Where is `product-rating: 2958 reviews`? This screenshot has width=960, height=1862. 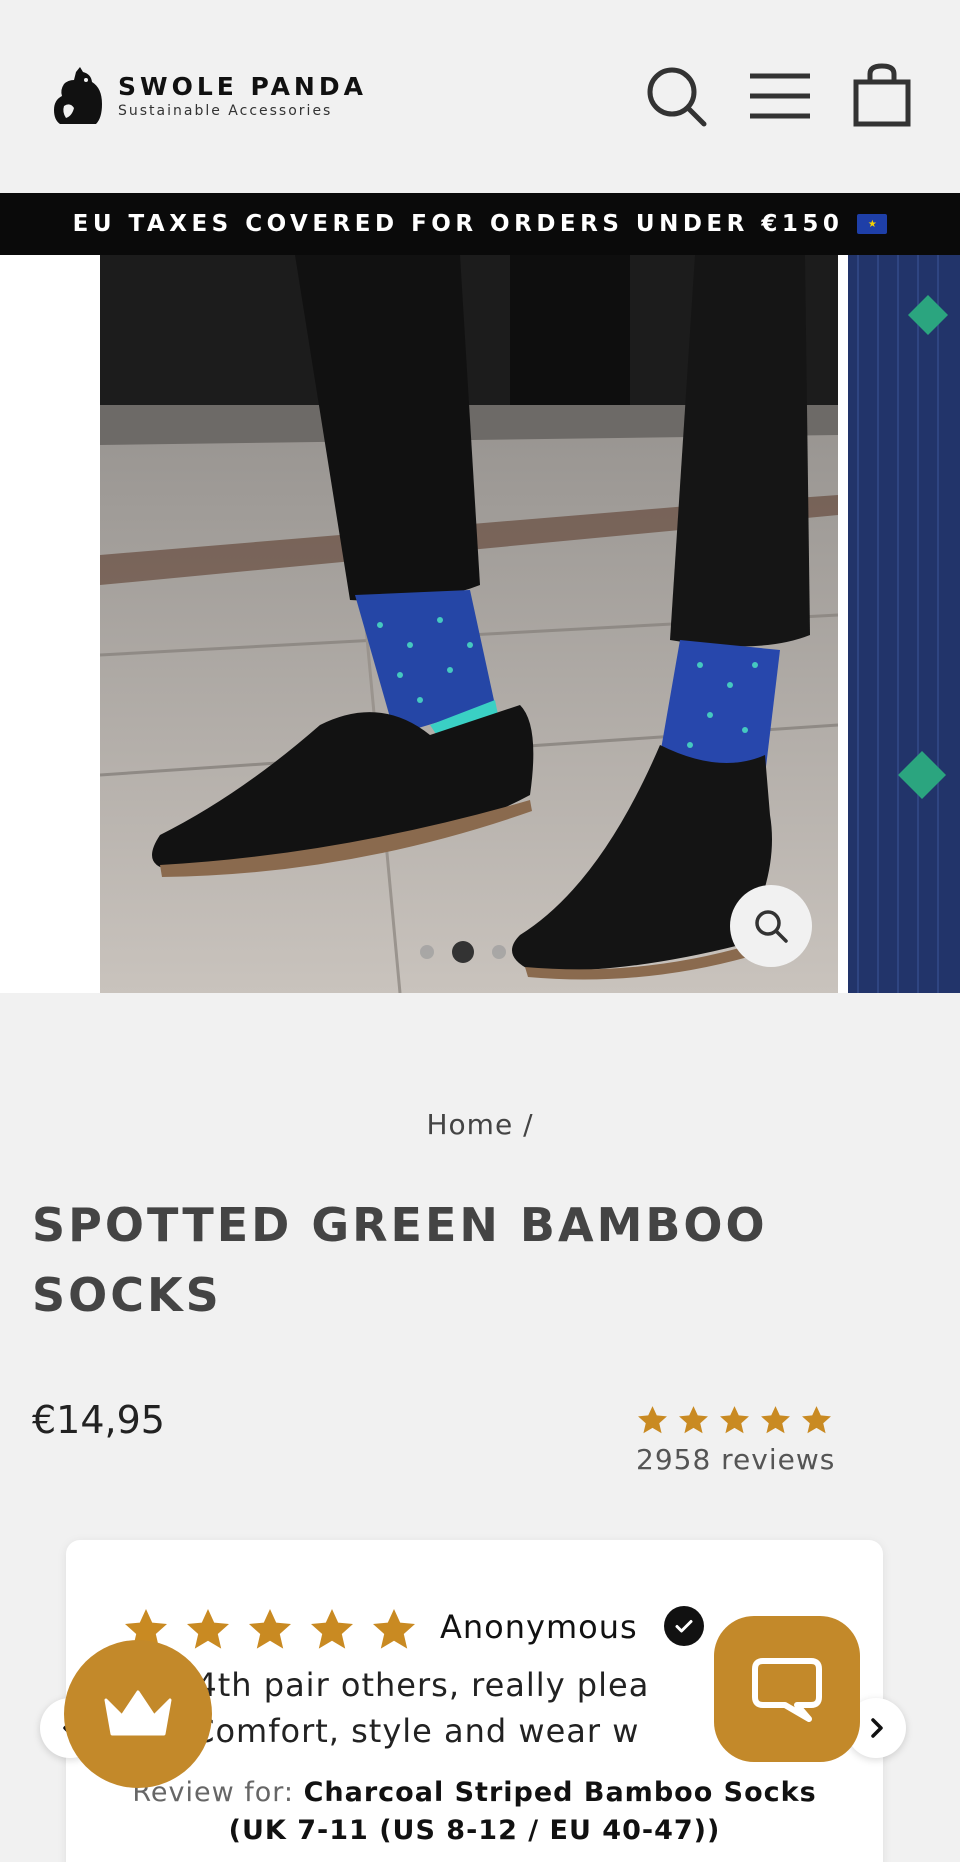 product-rating: 2958 reviews is located at coordinates (741, 1440).